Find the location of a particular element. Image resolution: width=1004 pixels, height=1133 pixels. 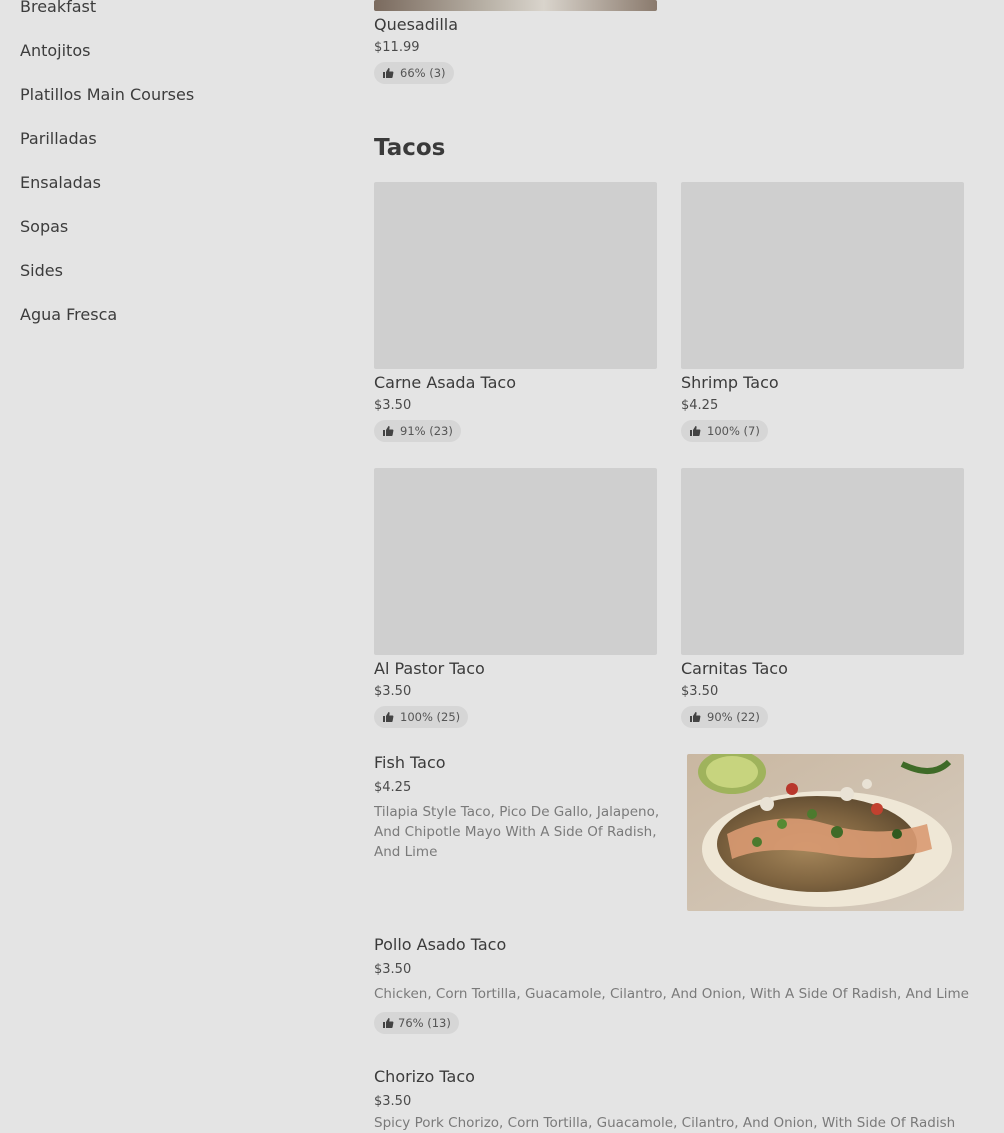

carnitas-name: Carnitas Taco is located at coordinates (734, 668).